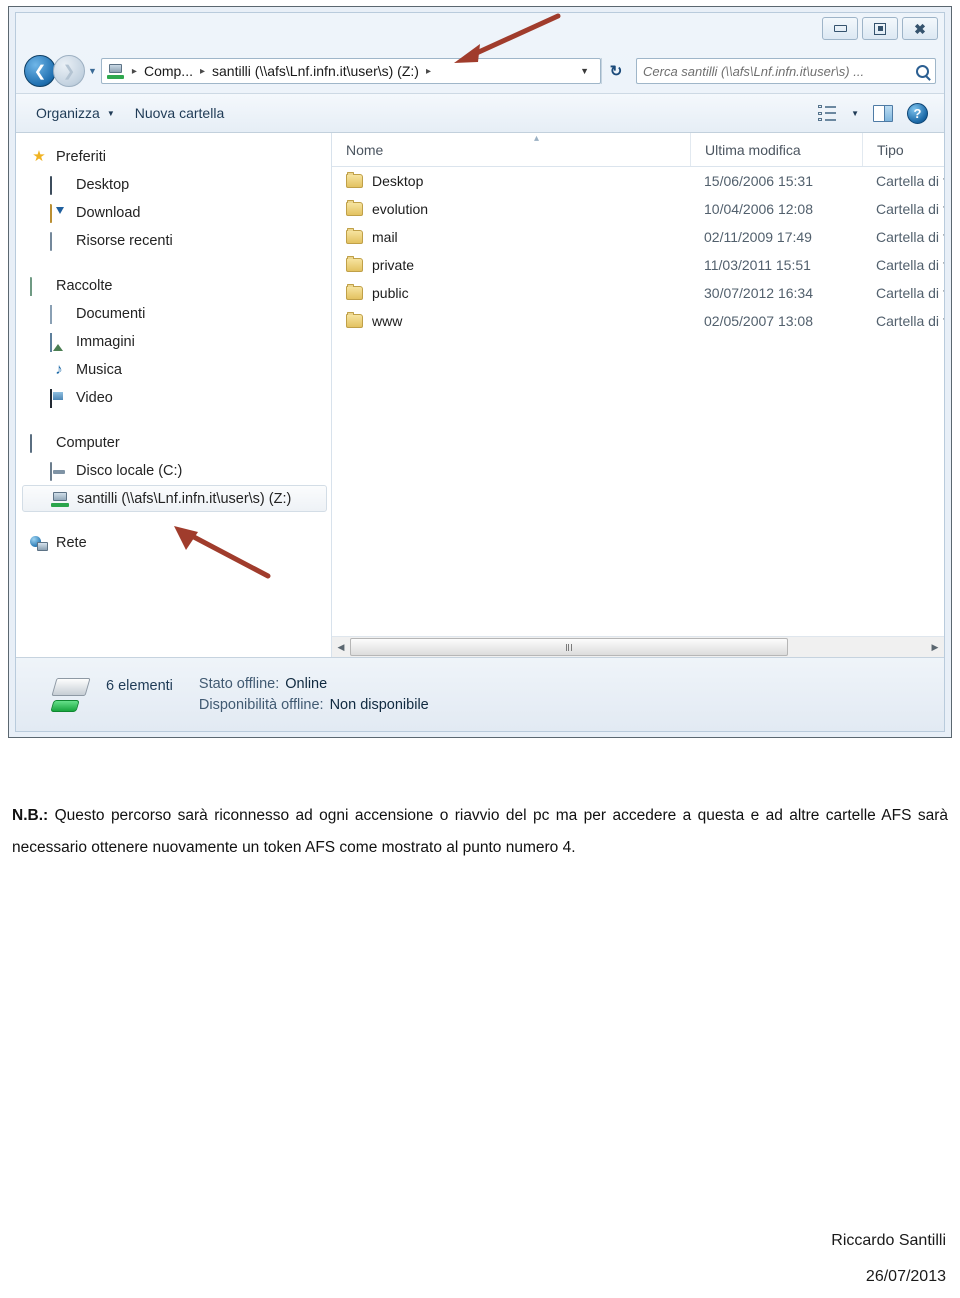 This screenshot has height=1298, width=960. What do you see at coordinates (758, 209) in the screenshot?
I see `file-modified-cell: 10/04/2006 12:08` at bounding box center [758, 209].